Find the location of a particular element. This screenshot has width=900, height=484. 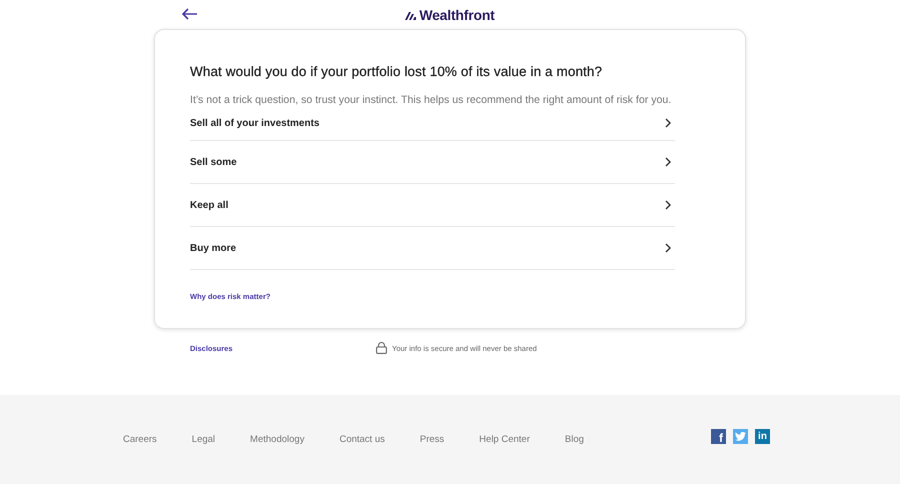

back-arrow-icon is located at coordinates (190, 14).